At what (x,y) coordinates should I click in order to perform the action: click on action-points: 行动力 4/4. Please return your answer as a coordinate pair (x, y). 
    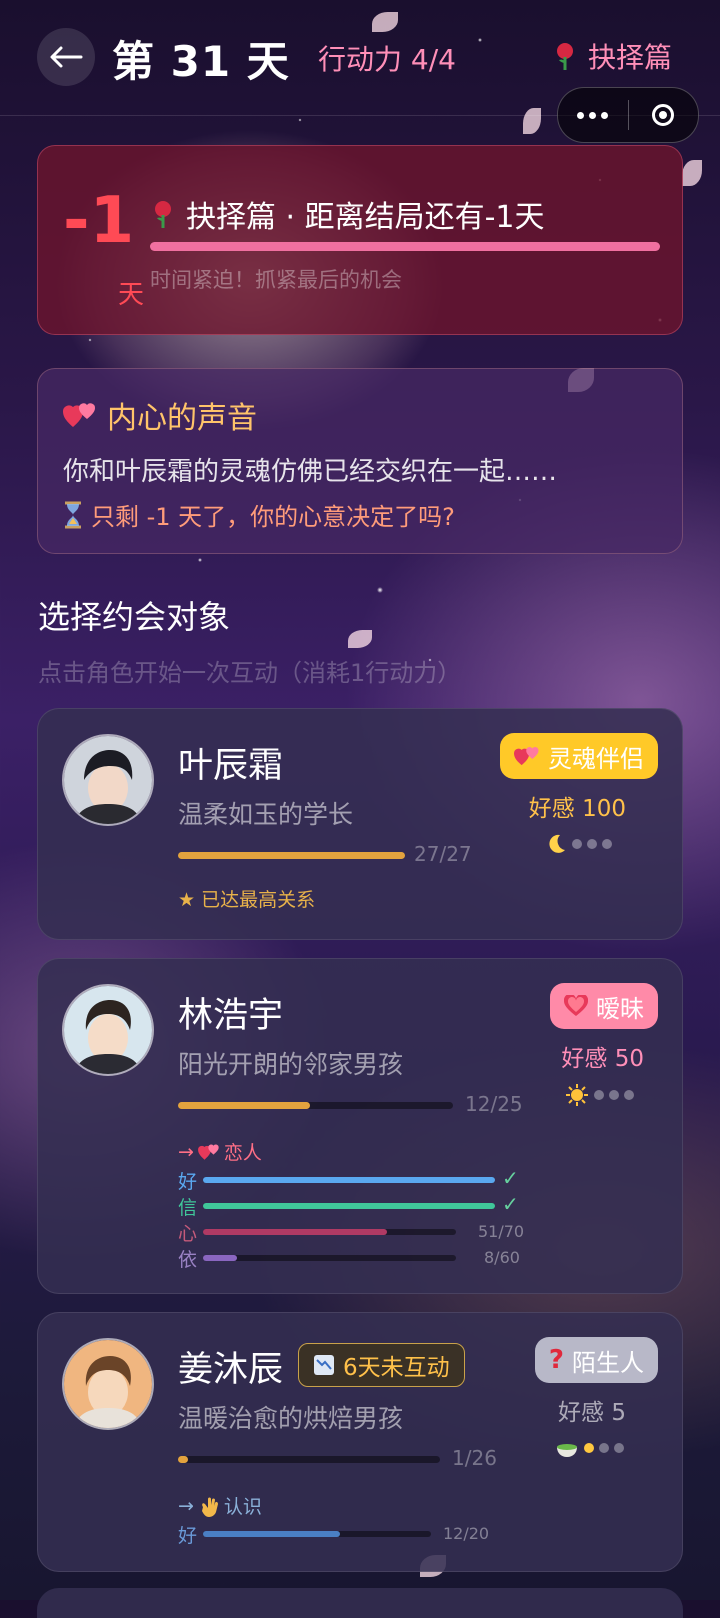
    Looking at the image, I should click on (387, 59).